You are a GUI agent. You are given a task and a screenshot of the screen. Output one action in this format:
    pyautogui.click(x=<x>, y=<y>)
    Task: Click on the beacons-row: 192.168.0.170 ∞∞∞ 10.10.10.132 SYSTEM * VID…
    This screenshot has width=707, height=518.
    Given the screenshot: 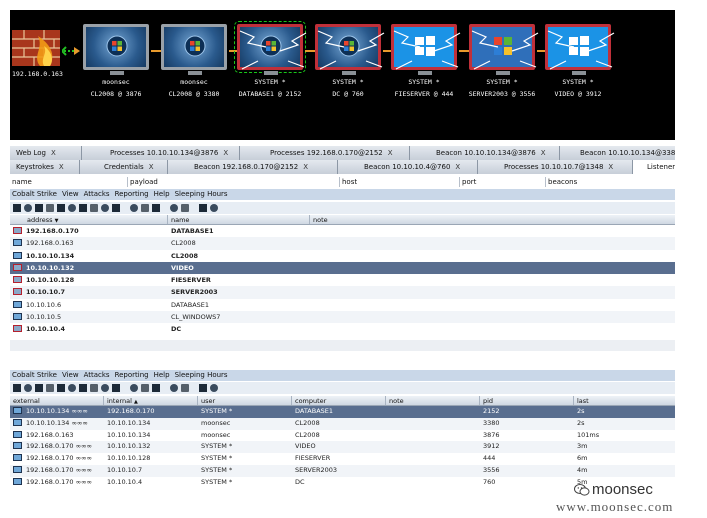 What is the action you would take?
    pyautogui.click(x=342, y=447)
    